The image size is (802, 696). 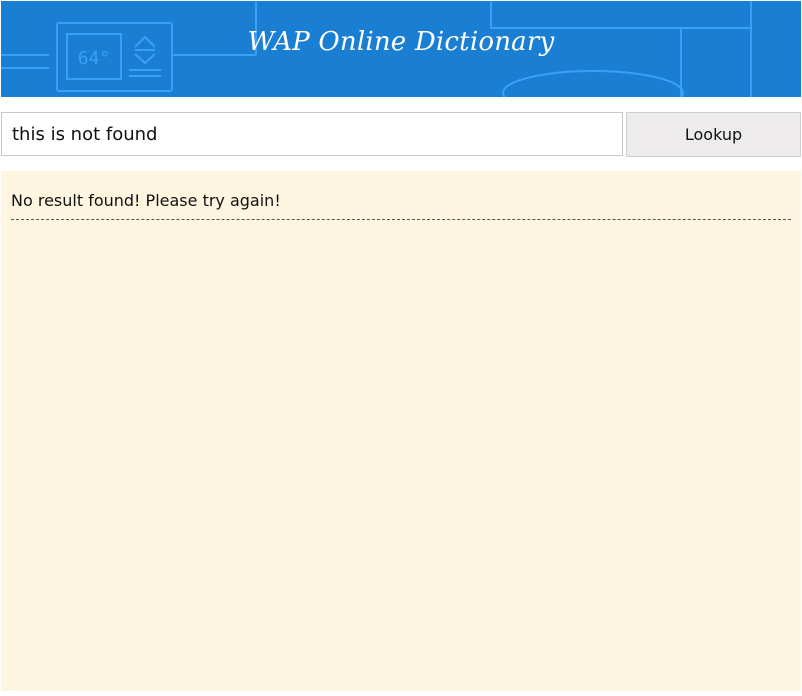 What do you see at coordinates (146, 200) in the screenshot?
I see `result-message: No result found! Please try again!` at bounding box center [146, 200].